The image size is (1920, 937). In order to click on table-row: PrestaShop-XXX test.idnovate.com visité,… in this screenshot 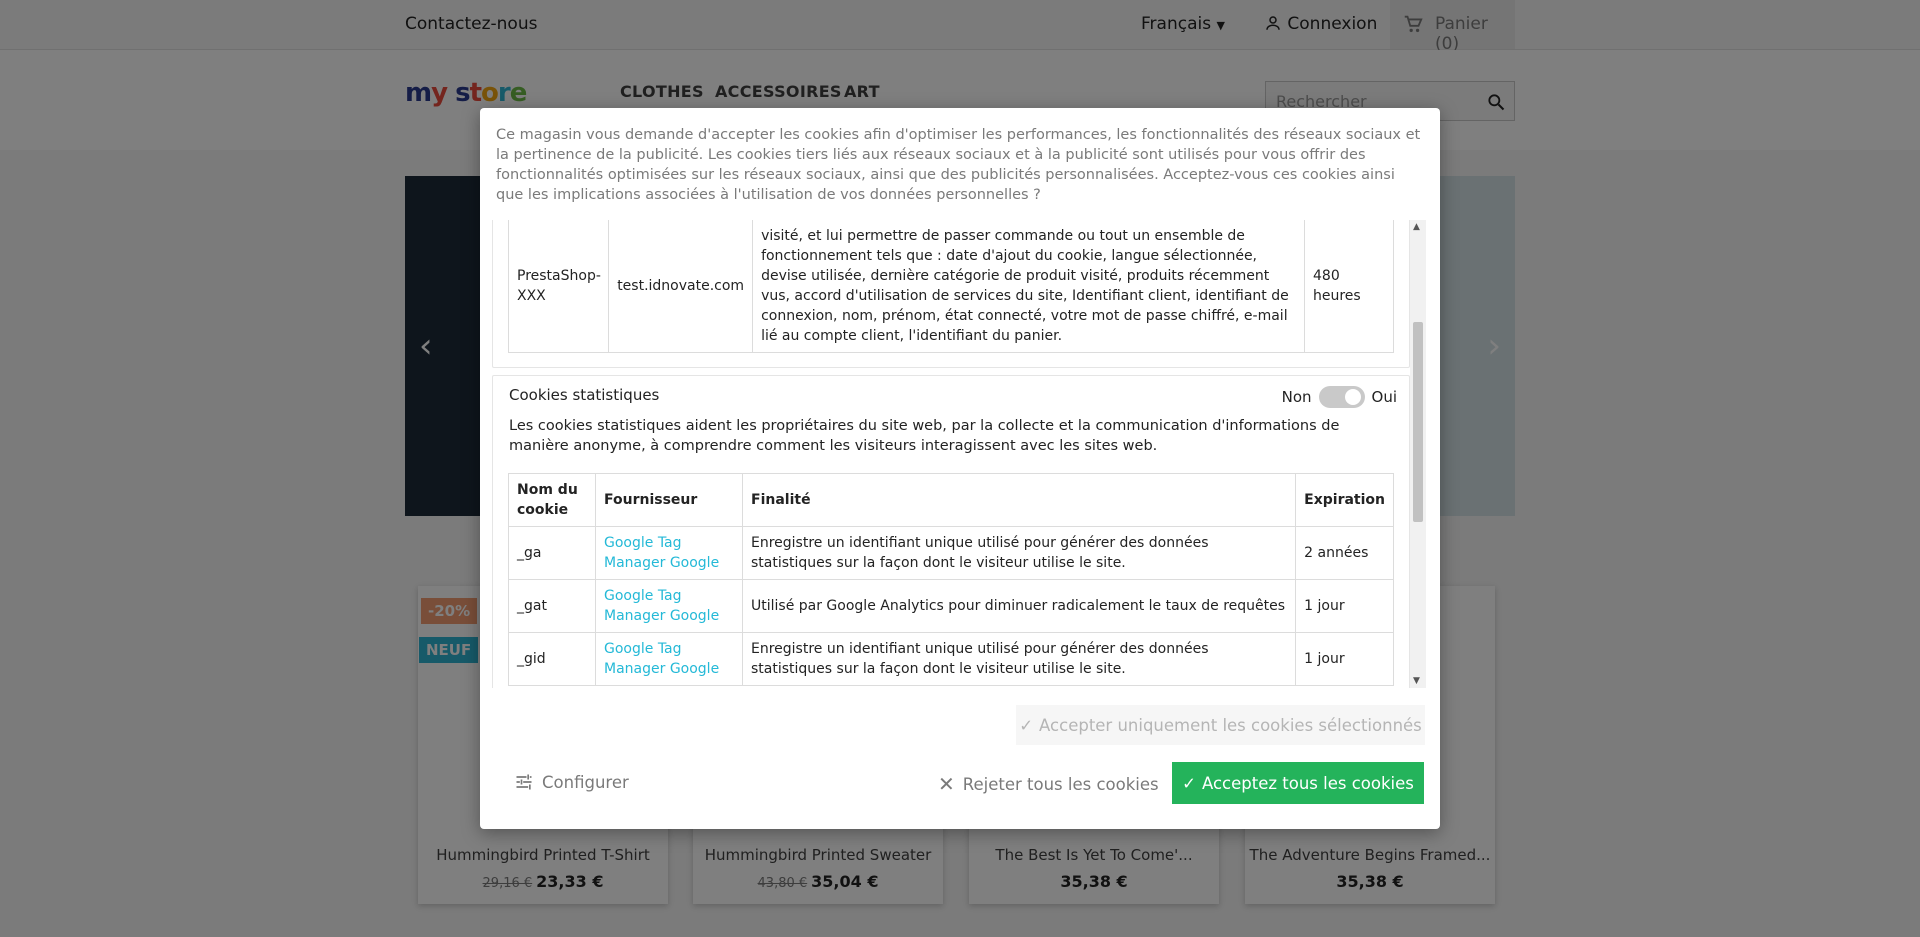, I will do `click(950, 286)`.